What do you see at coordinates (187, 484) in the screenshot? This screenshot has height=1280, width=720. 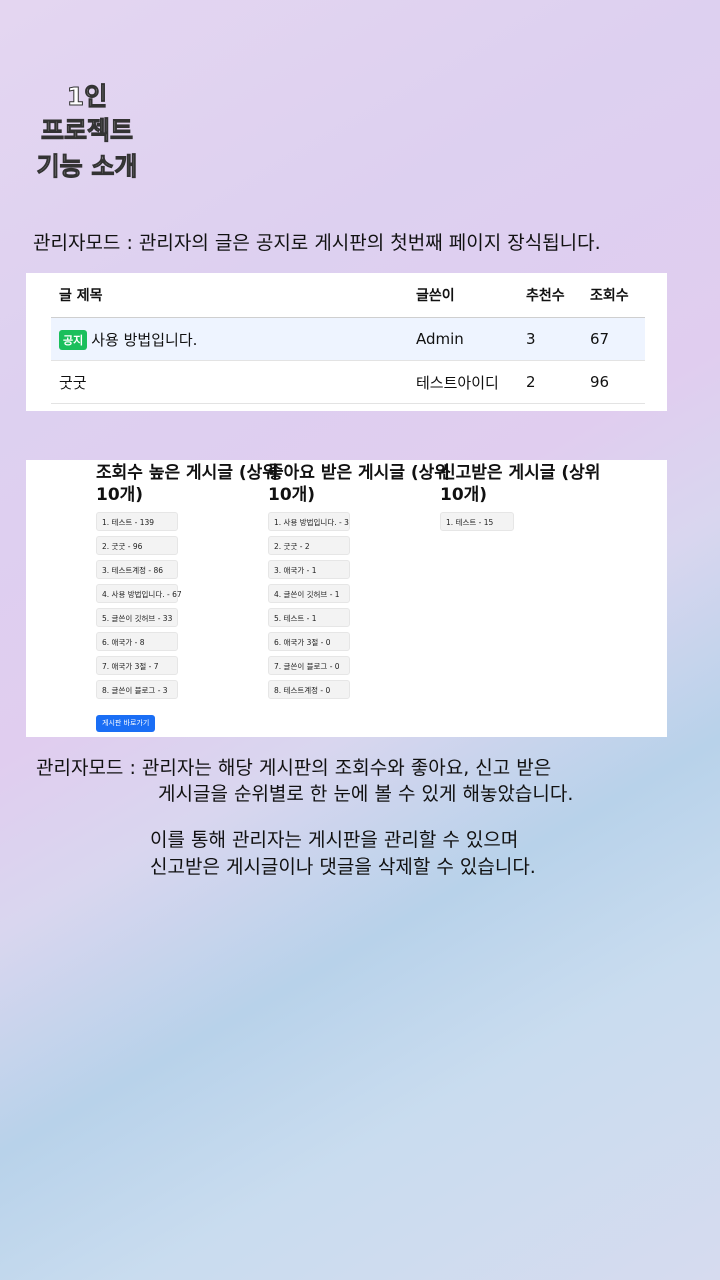 I see `most-viewed-heading: 조회수 높은 게시글 (상위 10개)` at bounding box center [187, 484].